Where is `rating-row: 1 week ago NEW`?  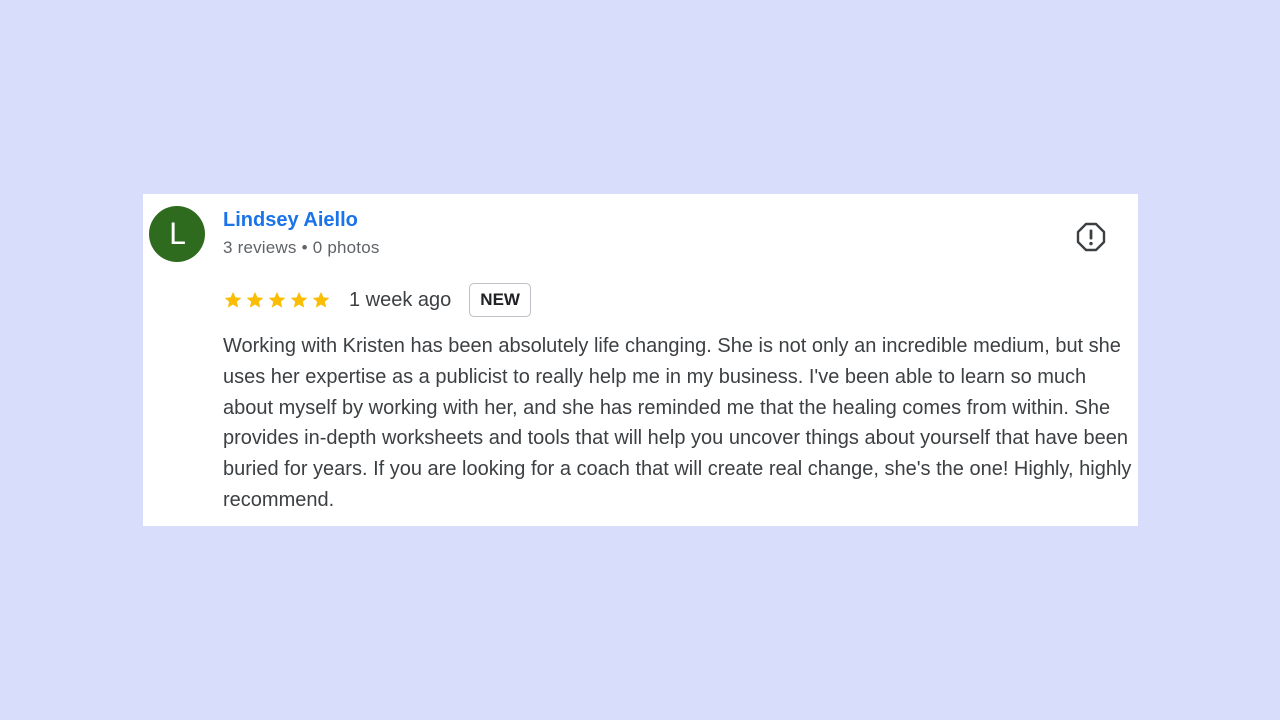
rating-row: 1 week ago NEW is located at coordinates (377, 300).